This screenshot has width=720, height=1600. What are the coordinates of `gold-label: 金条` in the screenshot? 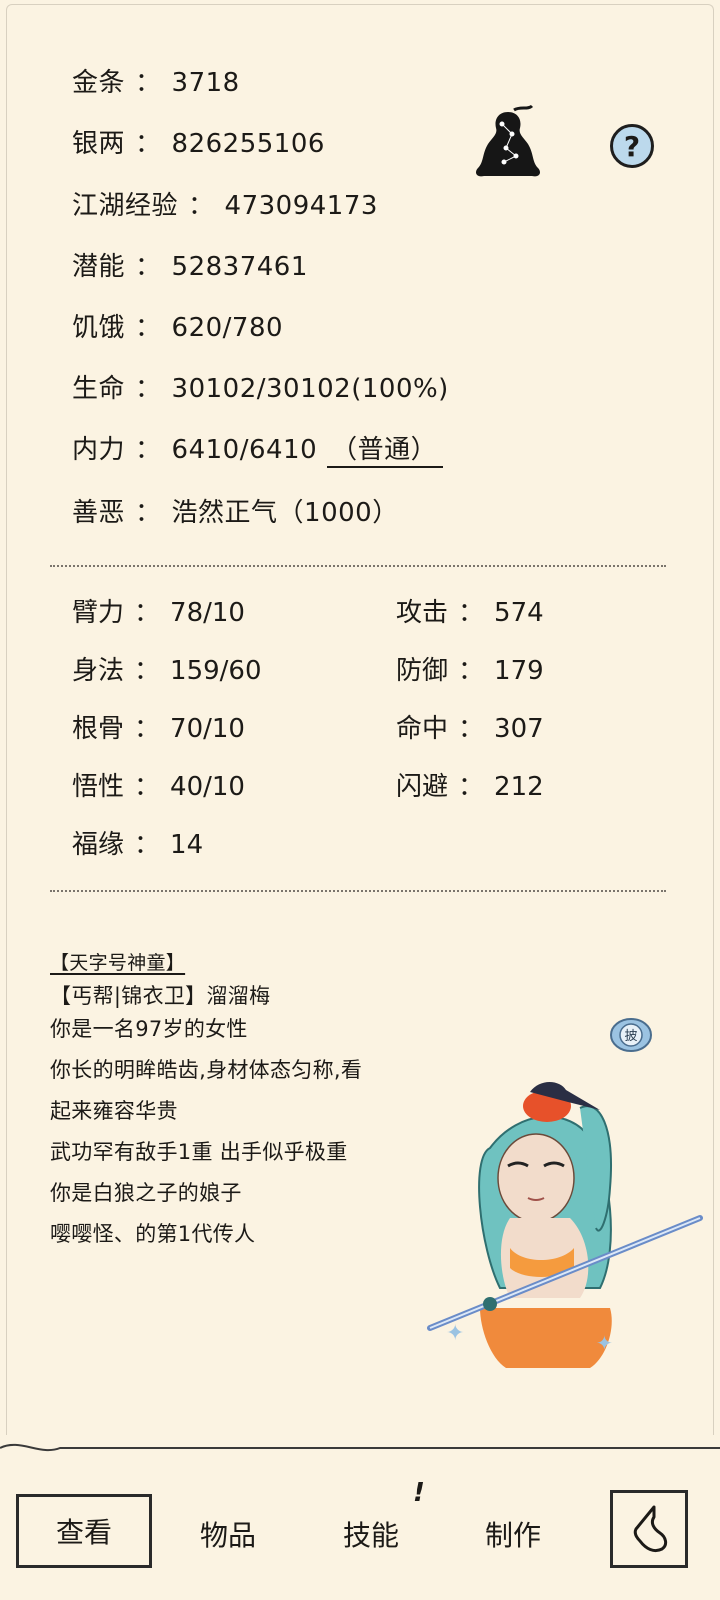 It's located at (99, 83).